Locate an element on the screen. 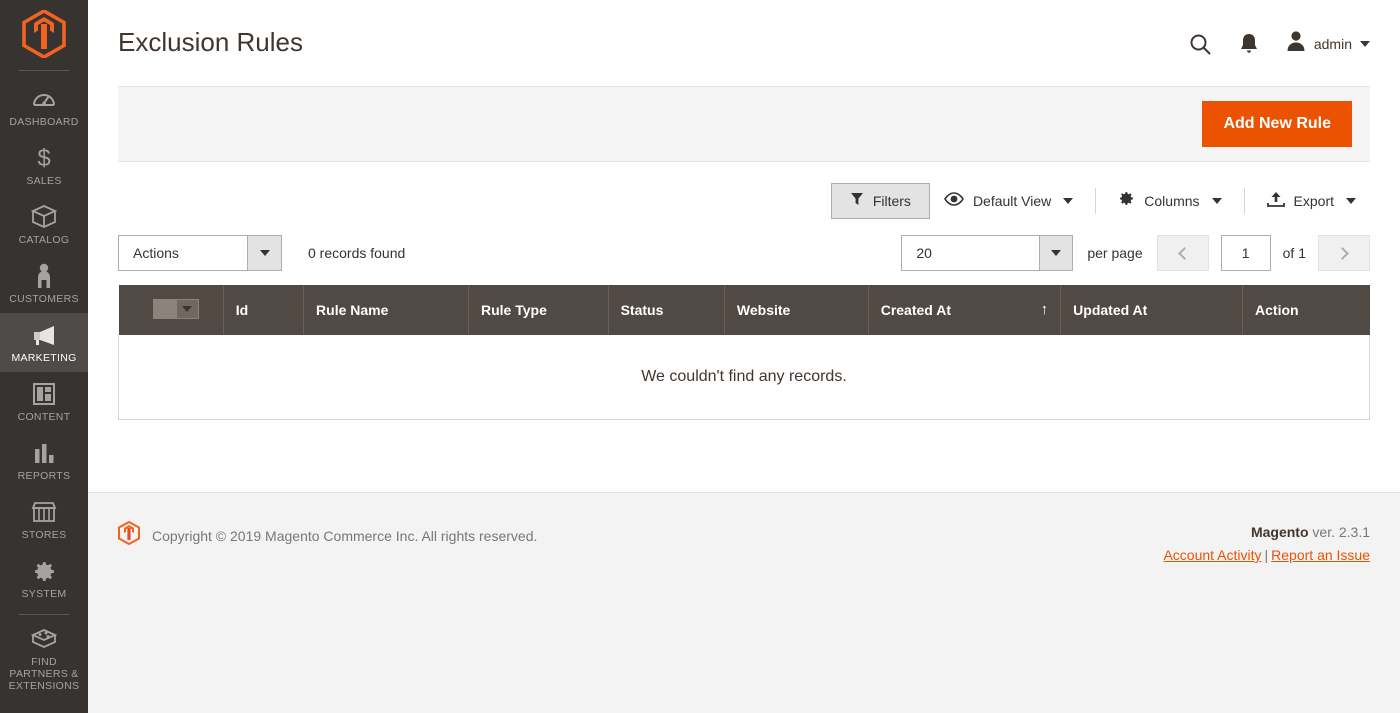 This screenshot has height=713, width=1400. export-label: Export is located at coordinates (1313, 200).